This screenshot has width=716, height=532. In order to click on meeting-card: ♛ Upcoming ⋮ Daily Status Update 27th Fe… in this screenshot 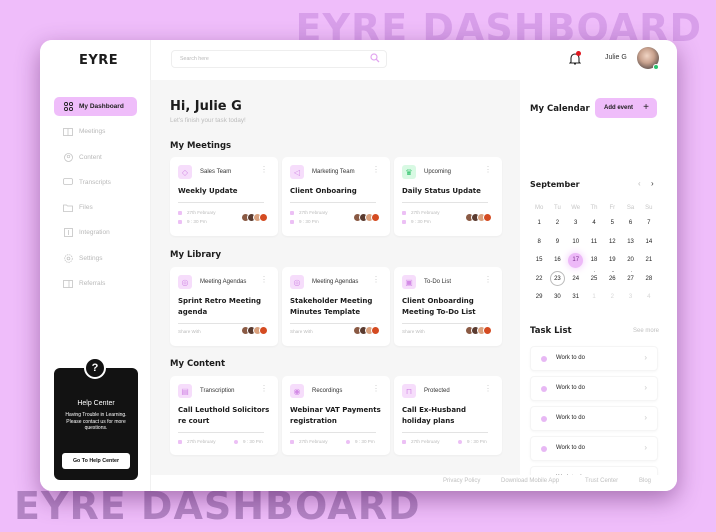, I will do `click(448, 196)`.